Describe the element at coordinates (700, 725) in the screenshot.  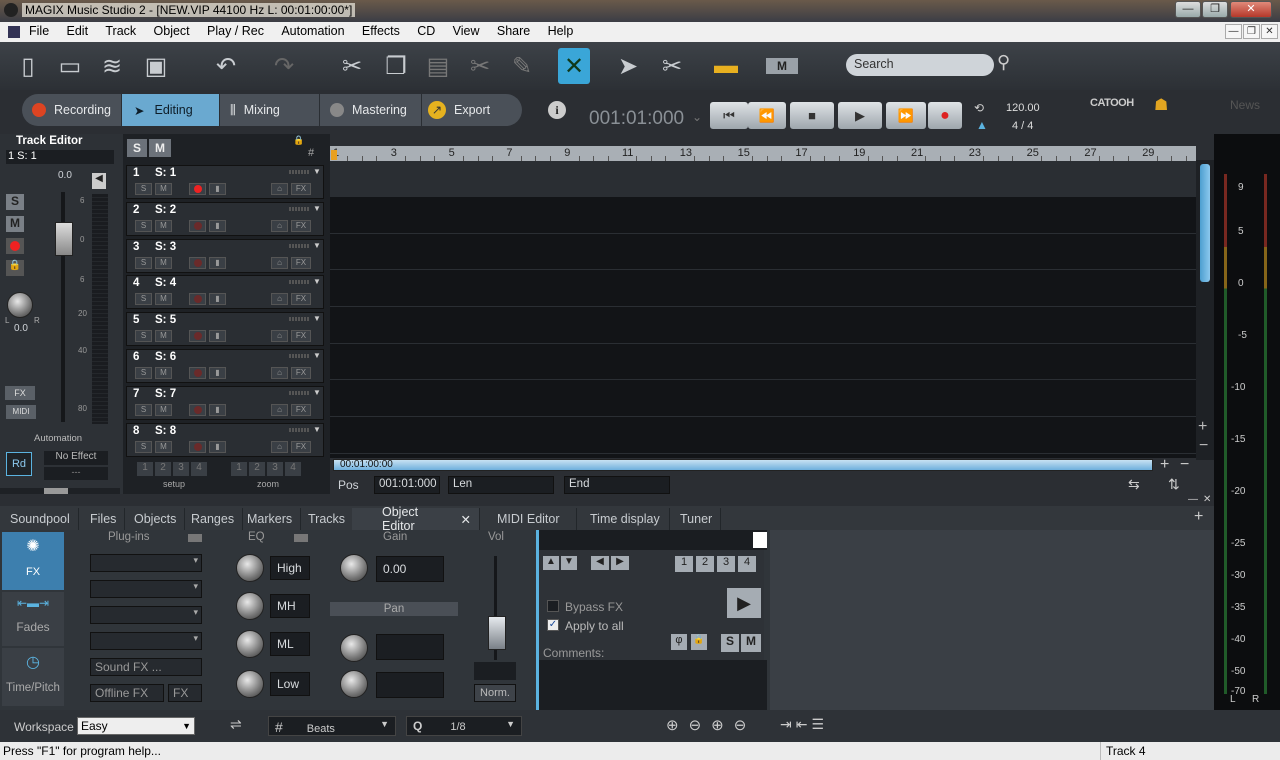
I see `zoom-out-icon: ⊖` at that location.